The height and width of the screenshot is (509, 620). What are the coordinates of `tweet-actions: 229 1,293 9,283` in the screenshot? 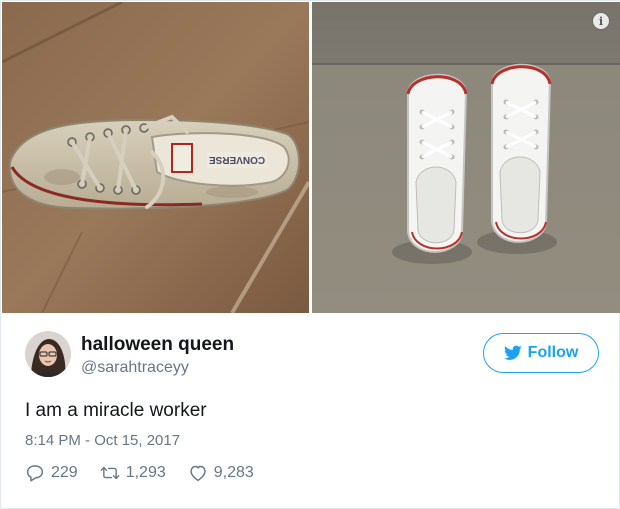 It's located at (150, 473).